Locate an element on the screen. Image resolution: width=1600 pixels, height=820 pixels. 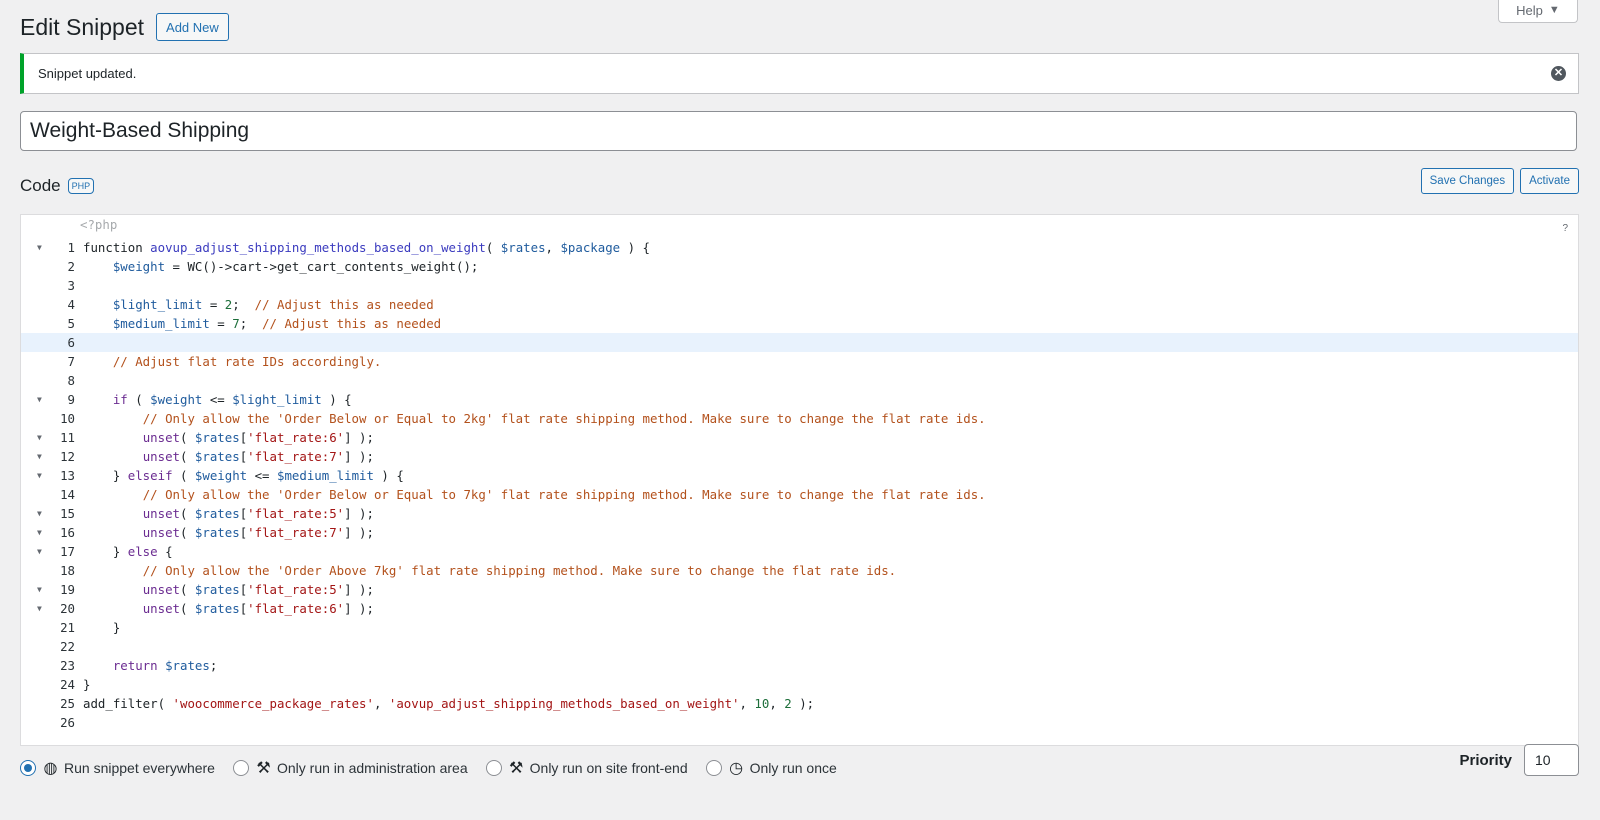
line-number: 16 is located at coordinates (67, 532).